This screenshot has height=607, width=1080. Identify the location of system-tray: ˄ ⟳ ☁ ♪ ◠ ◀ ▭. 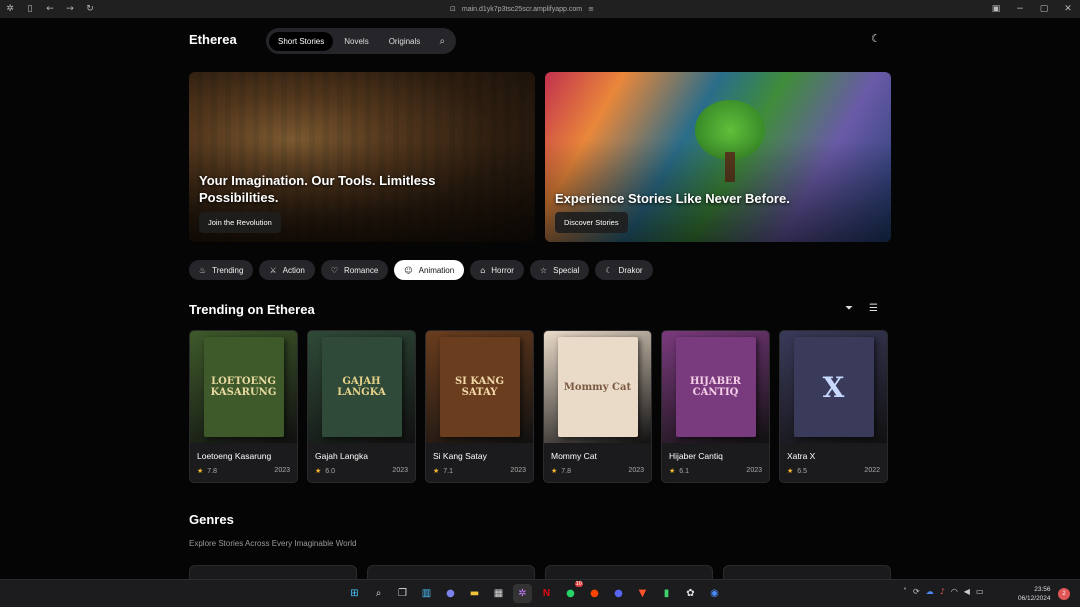
(943, 591).